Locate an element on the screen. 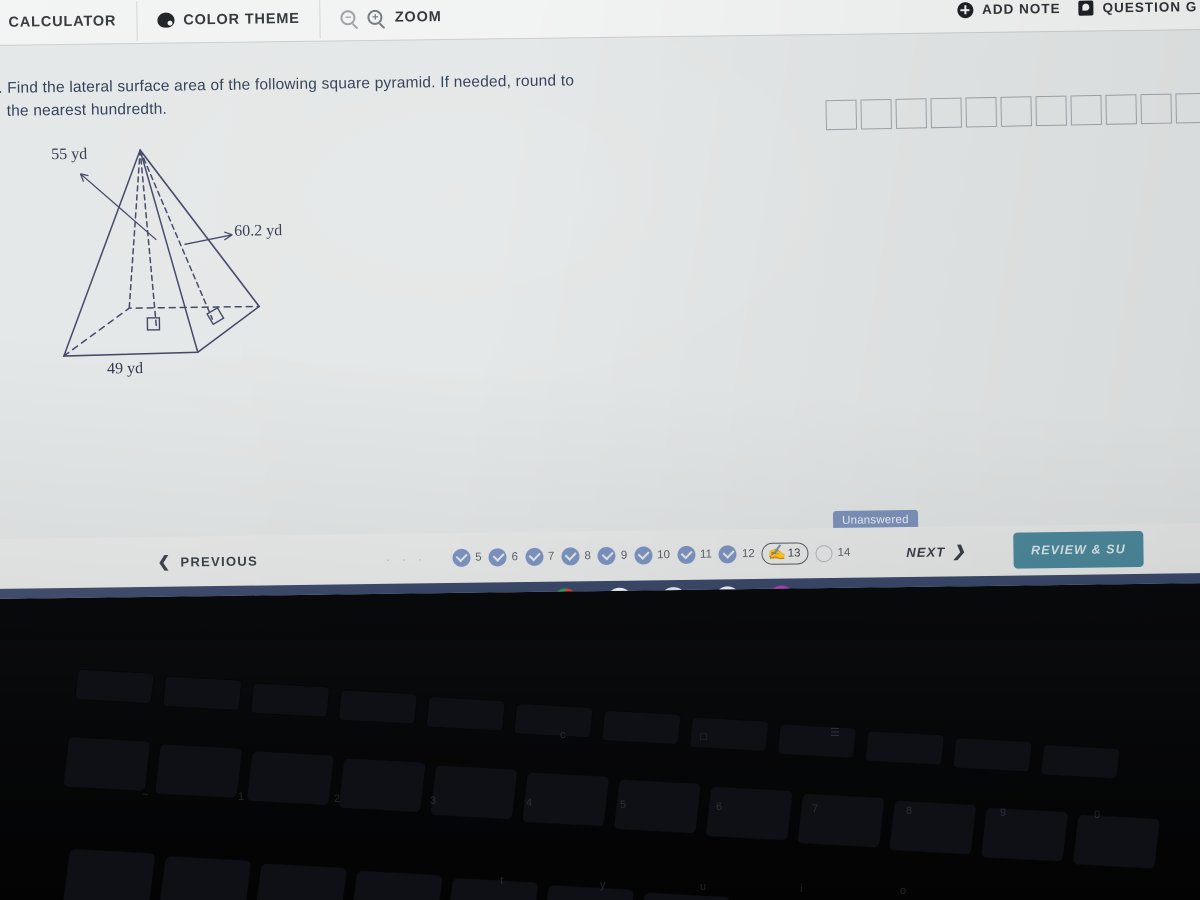  svg-text: 3 is located at coordinates (433, 801).